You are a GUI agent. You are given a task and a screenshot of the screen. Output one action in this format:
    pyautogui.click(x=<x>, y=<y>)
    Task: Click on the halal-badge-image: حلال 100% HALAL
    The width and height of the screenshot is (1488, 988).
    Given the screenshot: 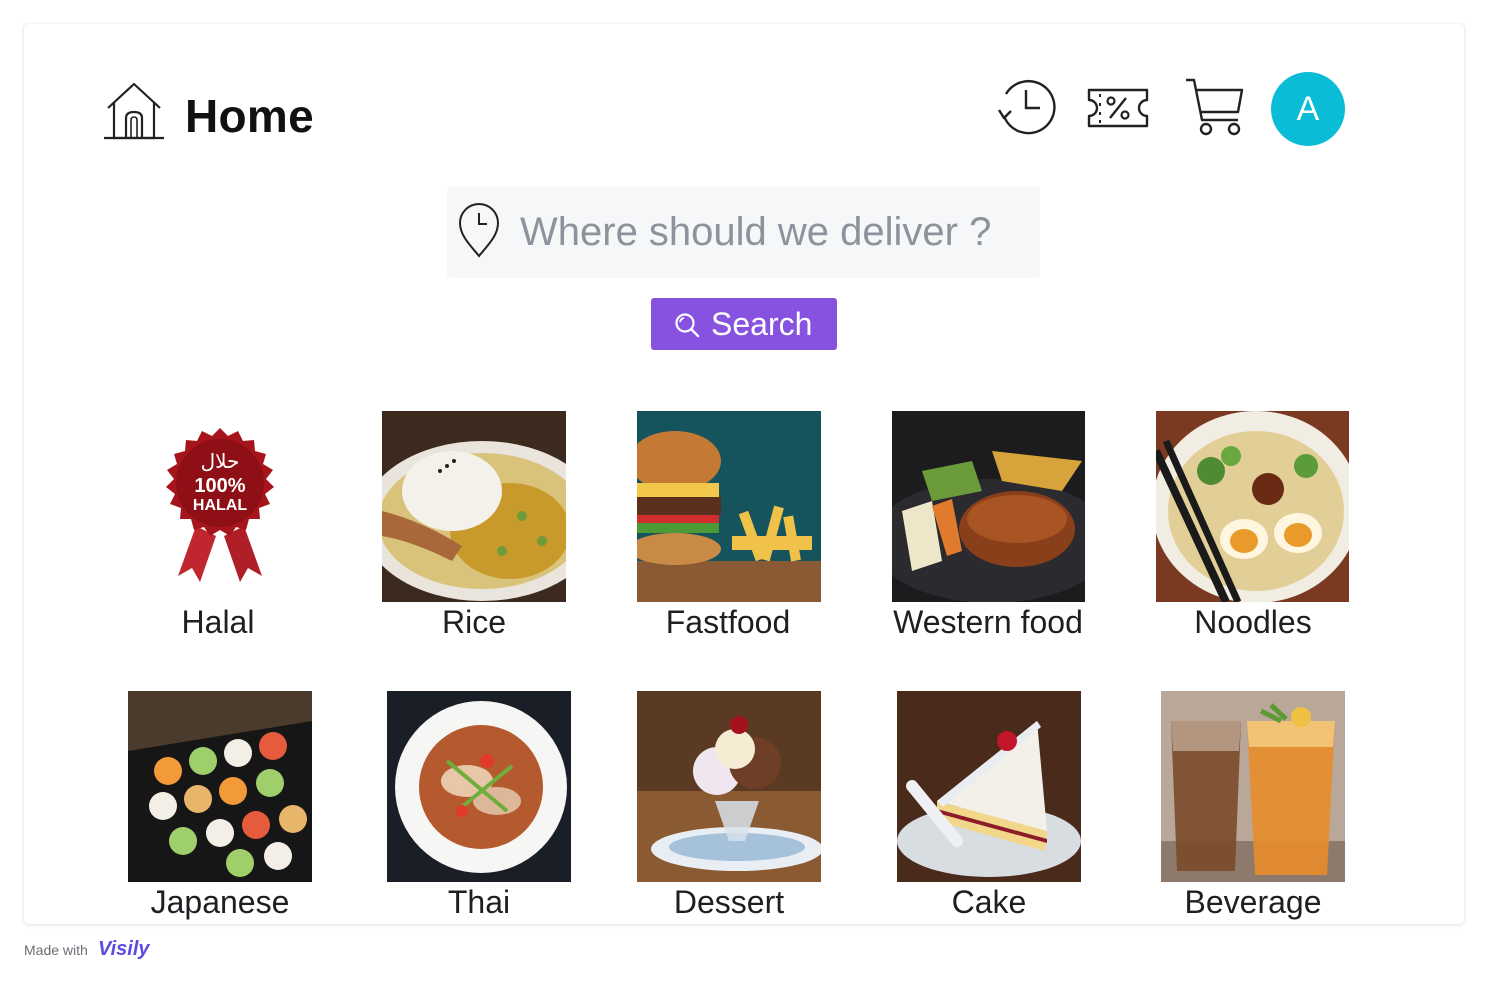 What is the action you would take?
    pyautogui.click(x=220, y=506)
    